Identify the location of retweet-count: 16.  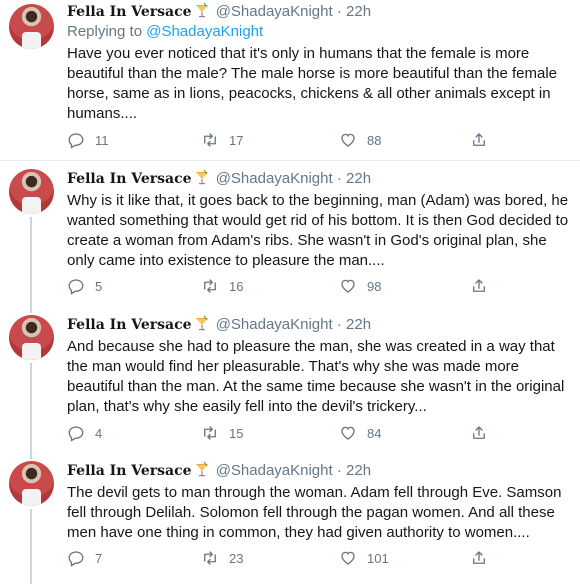
(236, 286).